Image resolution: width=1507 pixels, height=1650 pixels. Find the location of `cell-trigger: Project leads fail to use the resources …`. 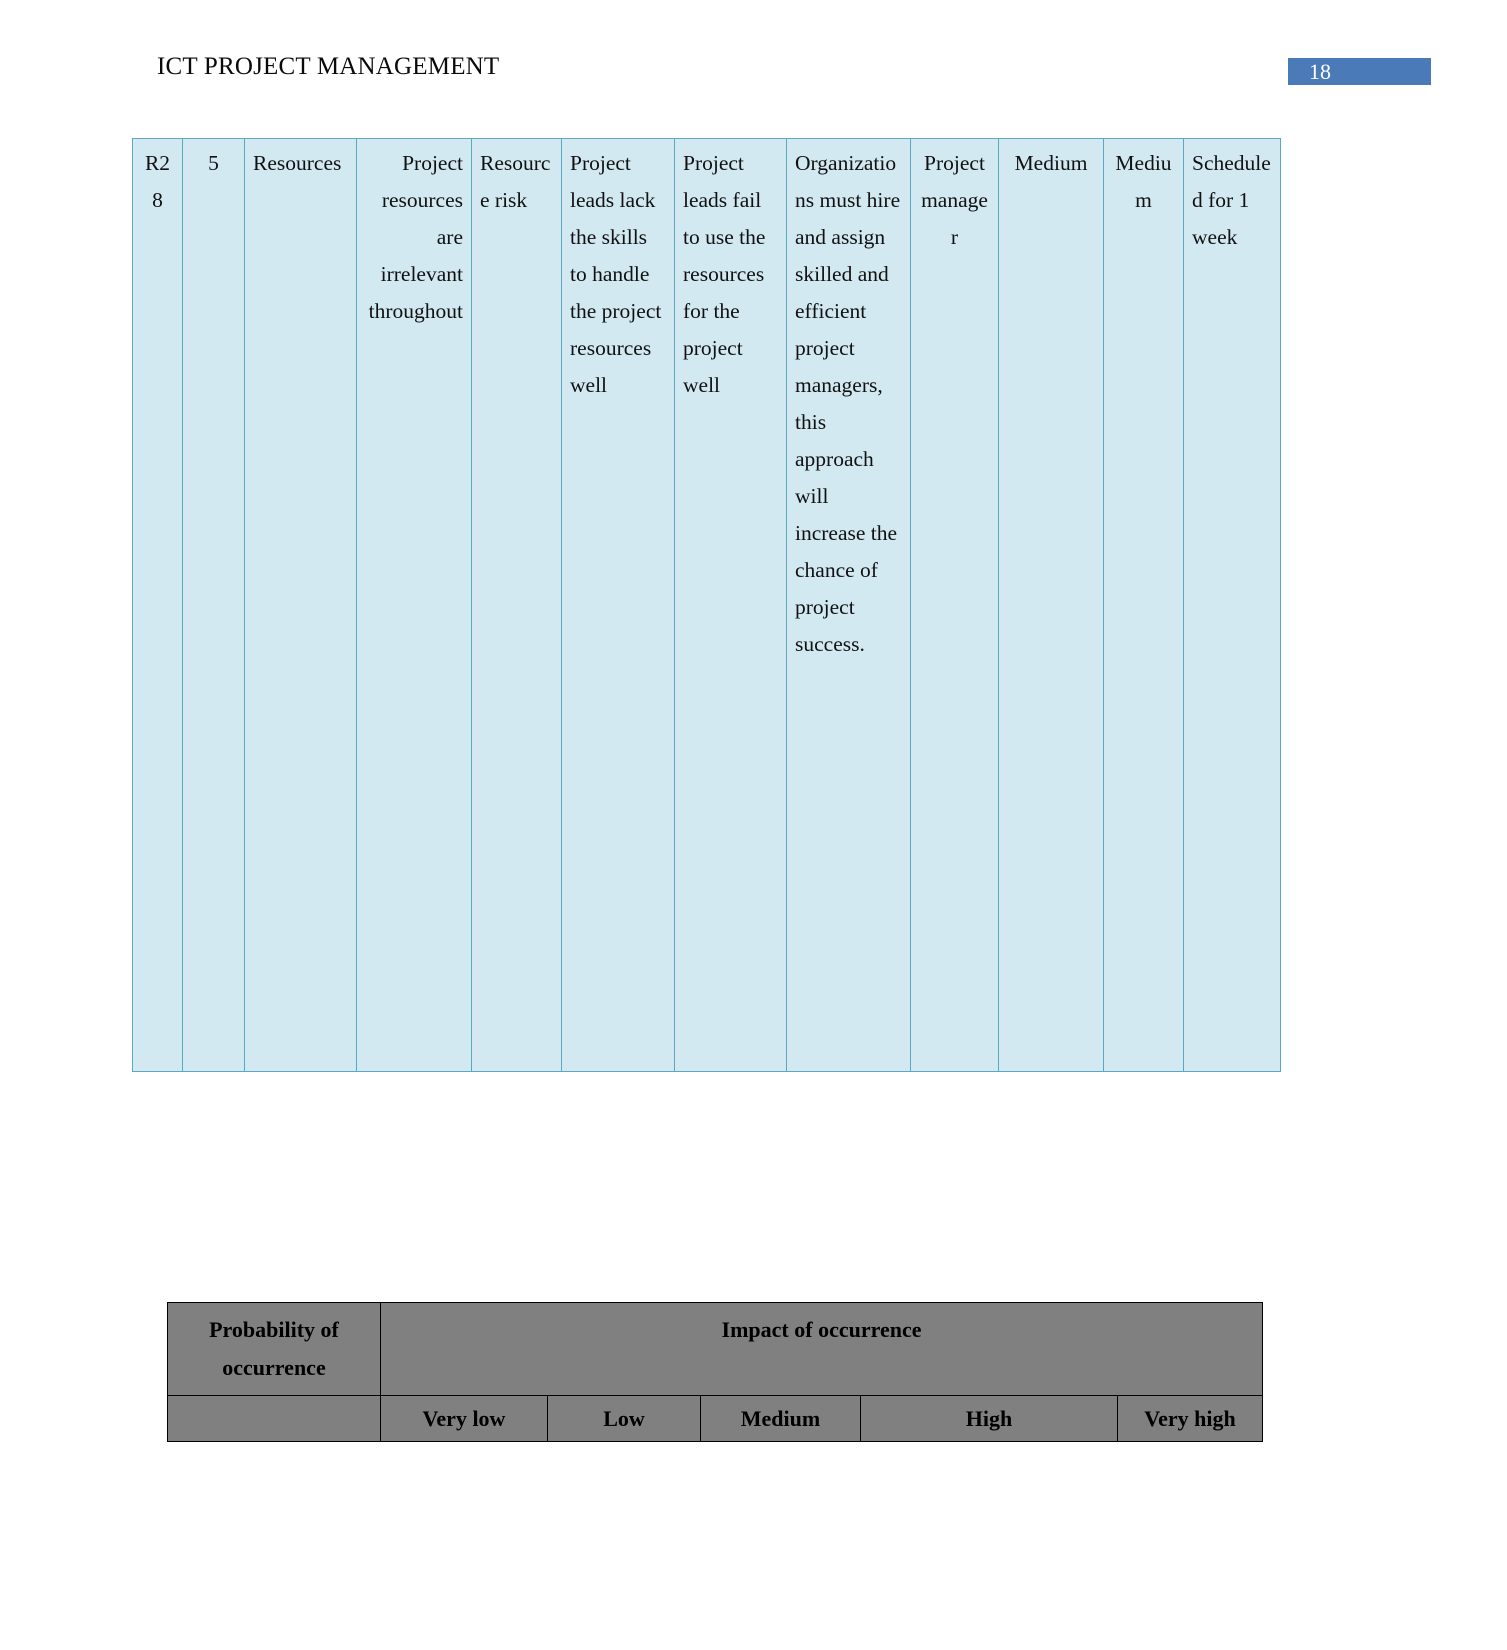

cell-trigger: Project leads fail to use the resources … is located at coordinates (730, 605).